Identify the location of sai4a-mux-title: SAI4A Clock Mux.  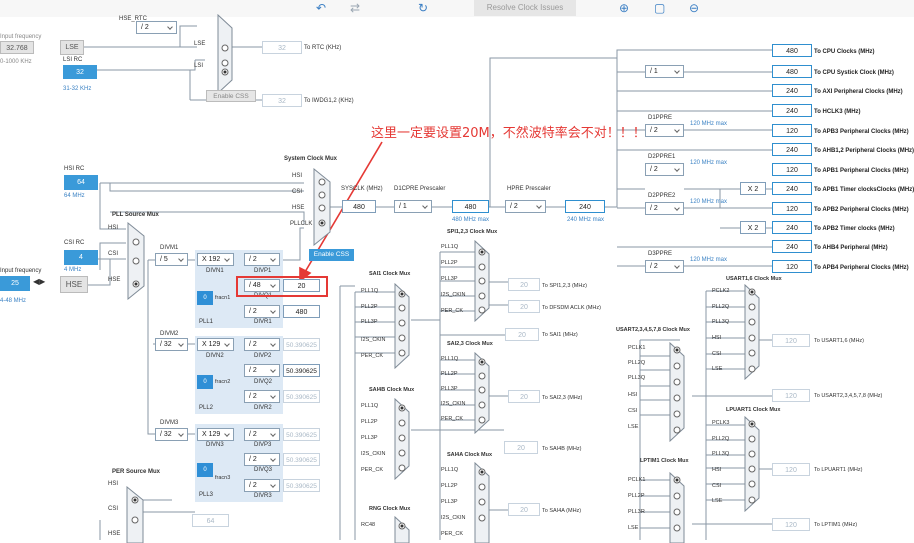
(470, 455).